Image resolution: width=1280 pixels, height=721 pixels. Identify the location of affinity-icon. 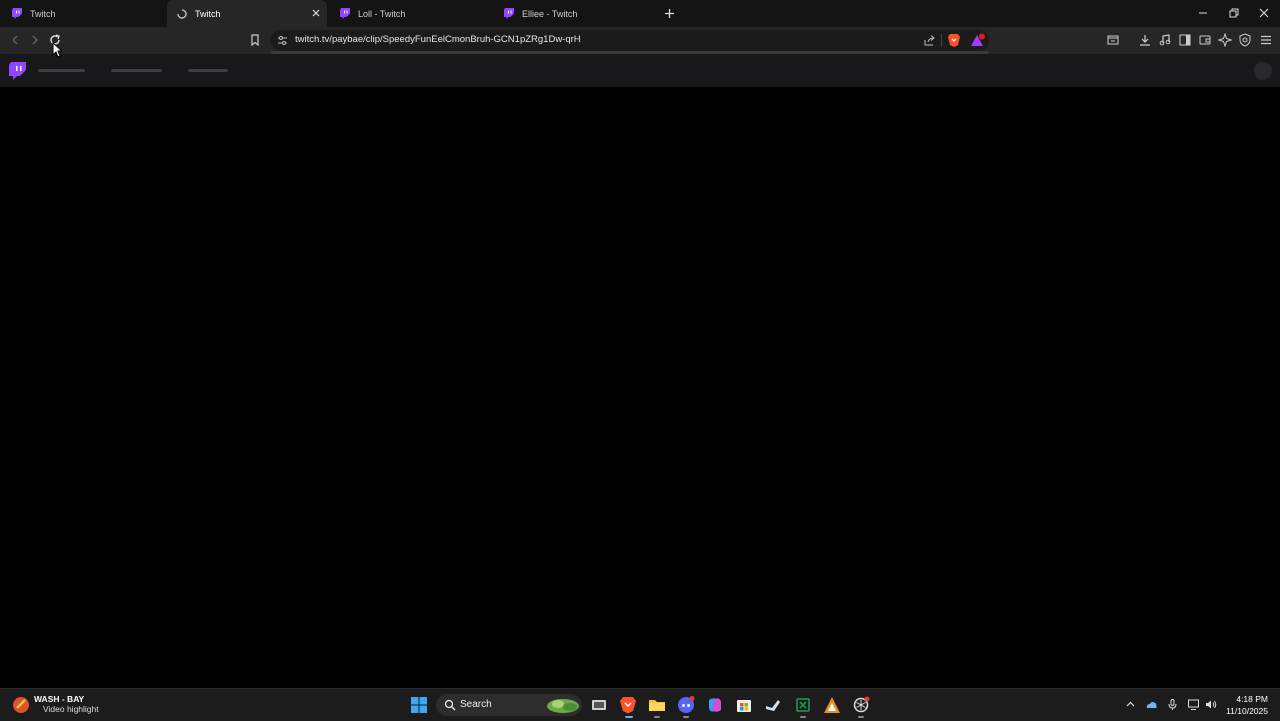
(832, 705).